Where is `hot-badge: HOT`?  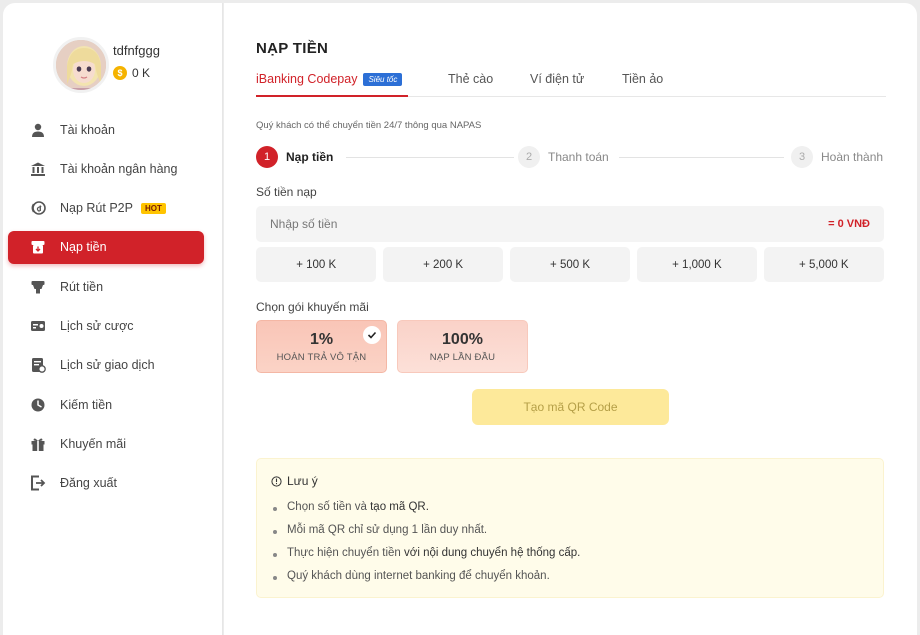
hot-badge: HOT is located at coordinates (153, 208).